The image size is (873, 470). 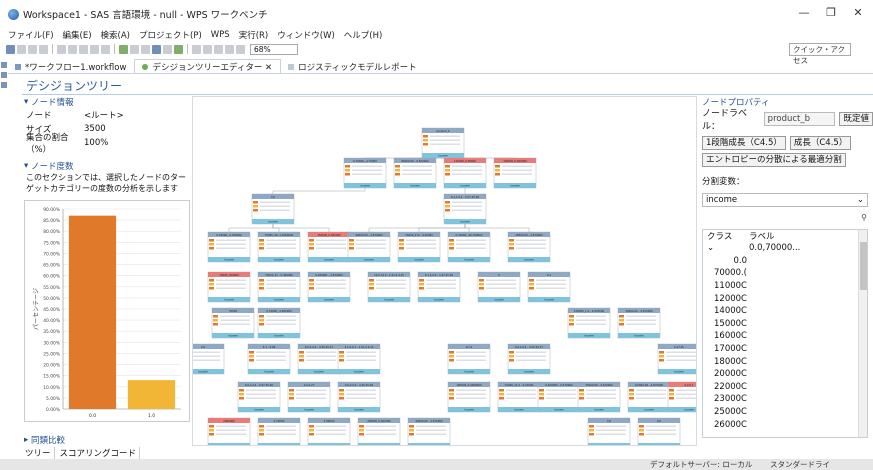 I want to click on properties-icon, so click(x=4, y=85).